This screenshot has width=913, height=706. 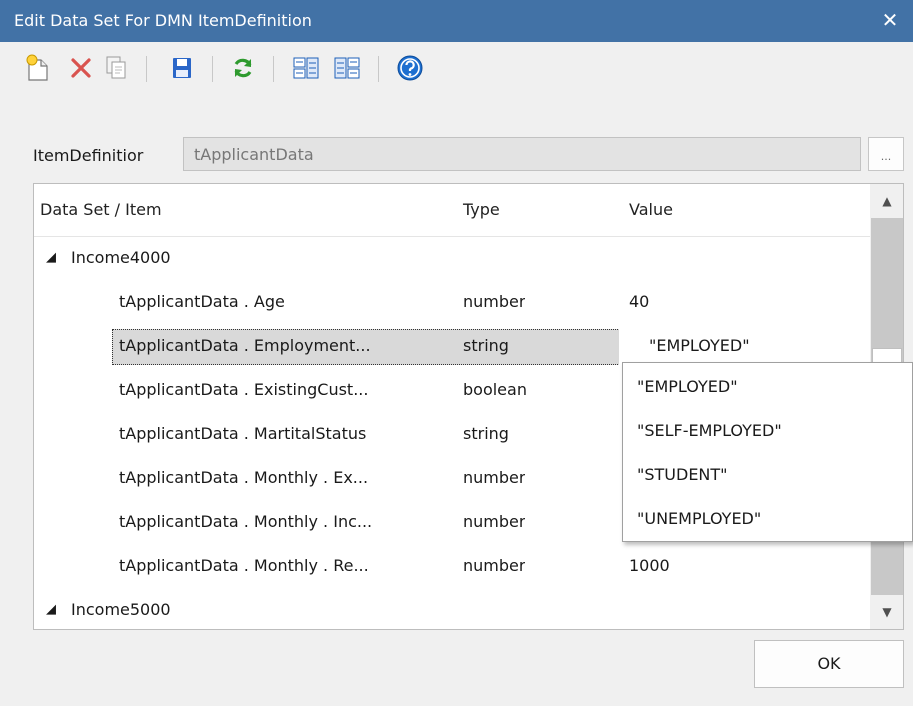 What do you see at coordinates (116, 68) in the screenshot?
I see `copy-icon` at bounding box center [116, 68].